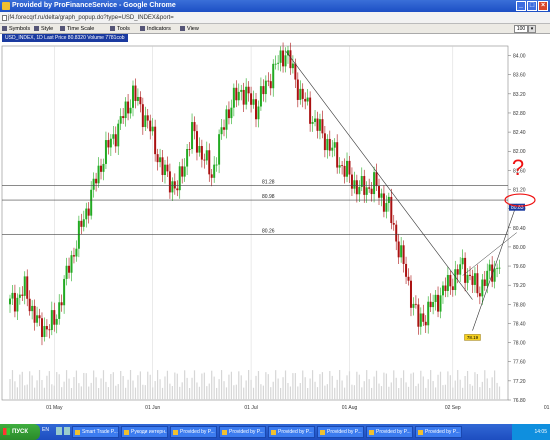 Image resolution: width=550 pixels, height=440 pixels. Describe the element at coordinates (521, 29) in the screenshot. I see `zoom-input: 100` at that location.